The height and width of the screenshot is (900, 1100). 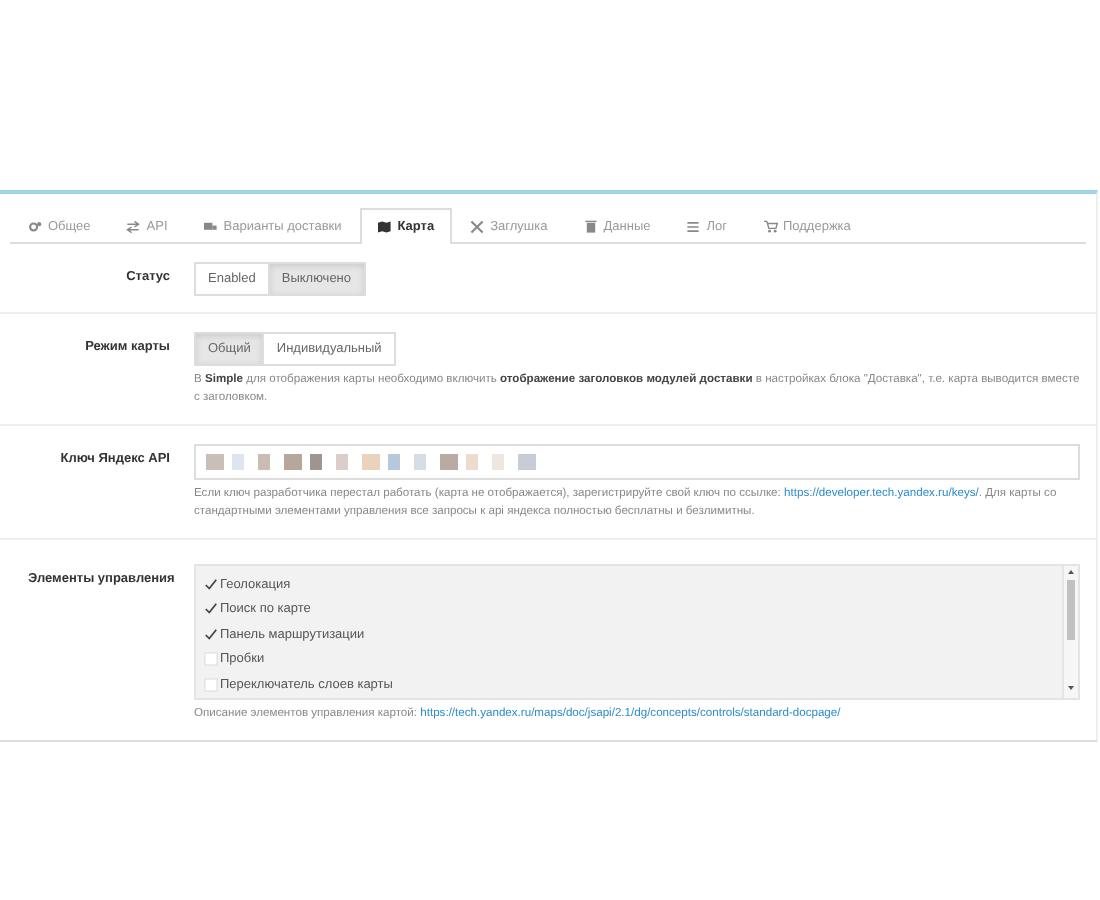 I want to click on api-key-field, so click(x=637, y=462).